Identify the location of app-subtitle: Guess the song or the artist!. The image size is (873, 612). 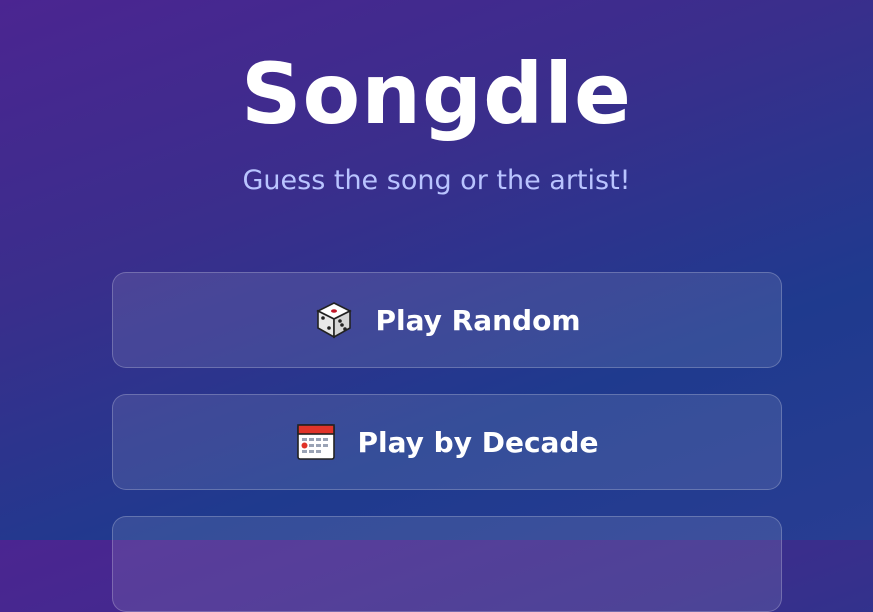
(436, 180).